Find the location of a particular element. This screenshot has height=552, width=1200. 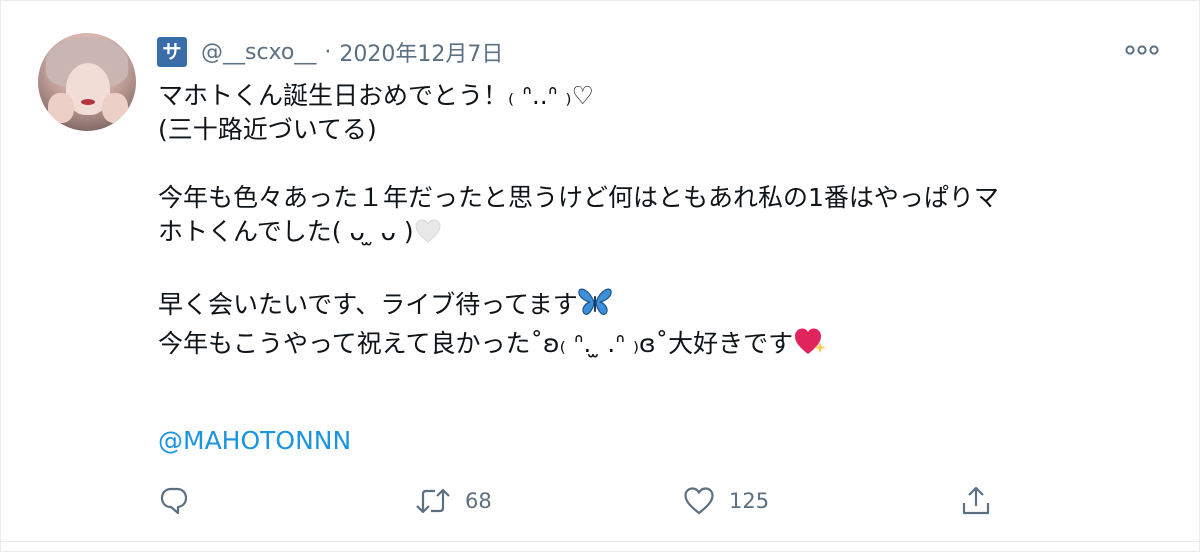

like-count: 125 is located at coordinates (749, 501).